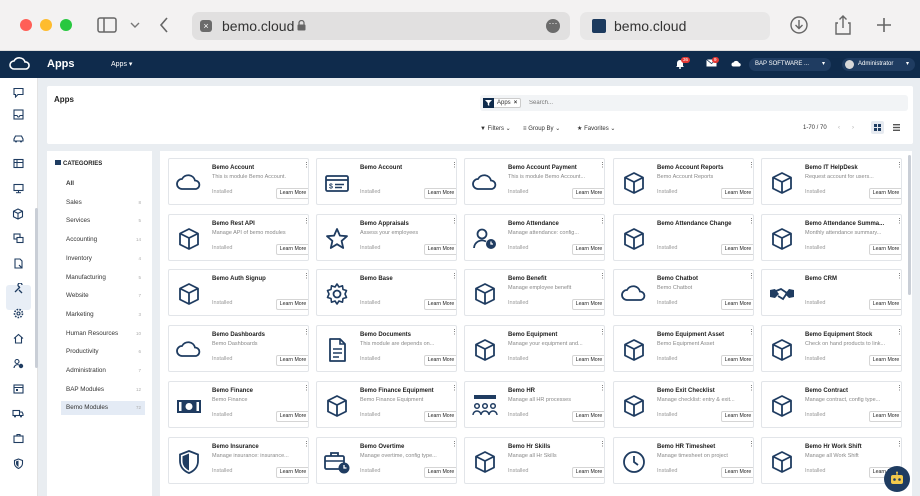 This screenshot has height=496, width=920. What do you see at coordinates (18, 163) in the screenshot?
I see `sidebar-spreadsheet-icon` at bounding box center [18, 163].